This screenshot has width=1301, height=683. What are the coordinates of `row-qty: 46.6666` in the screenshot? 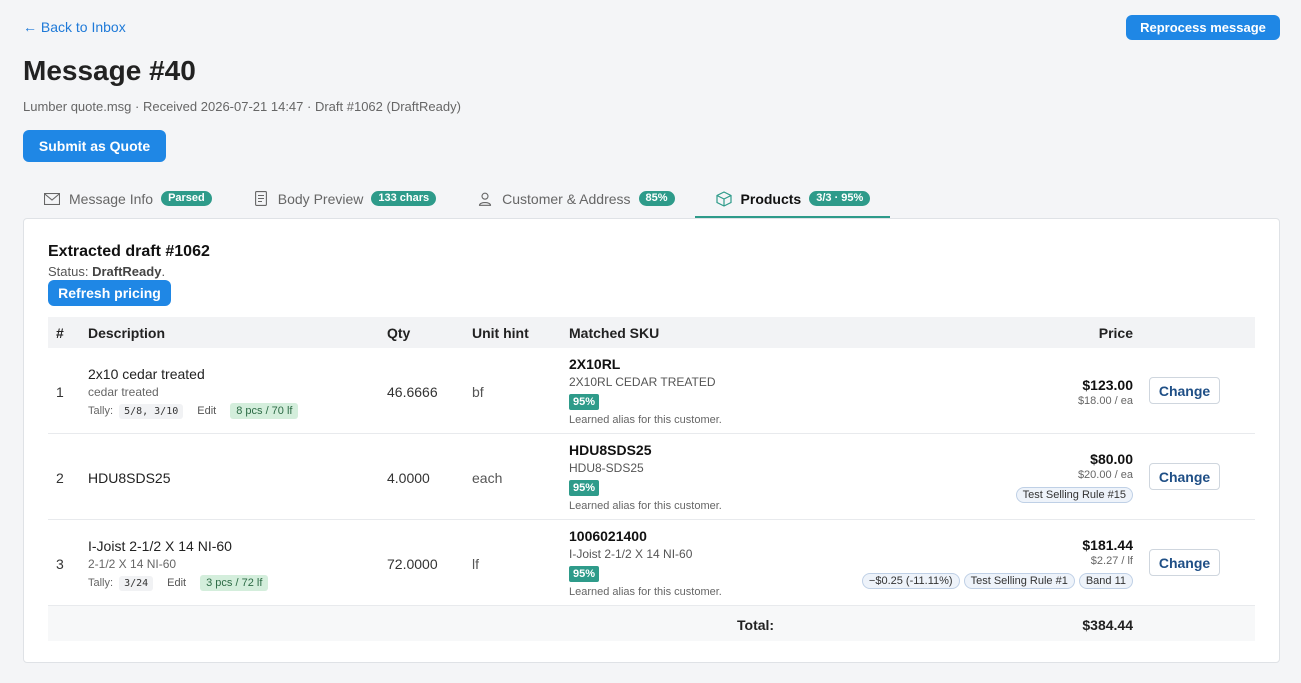 It's located at (412, 392).